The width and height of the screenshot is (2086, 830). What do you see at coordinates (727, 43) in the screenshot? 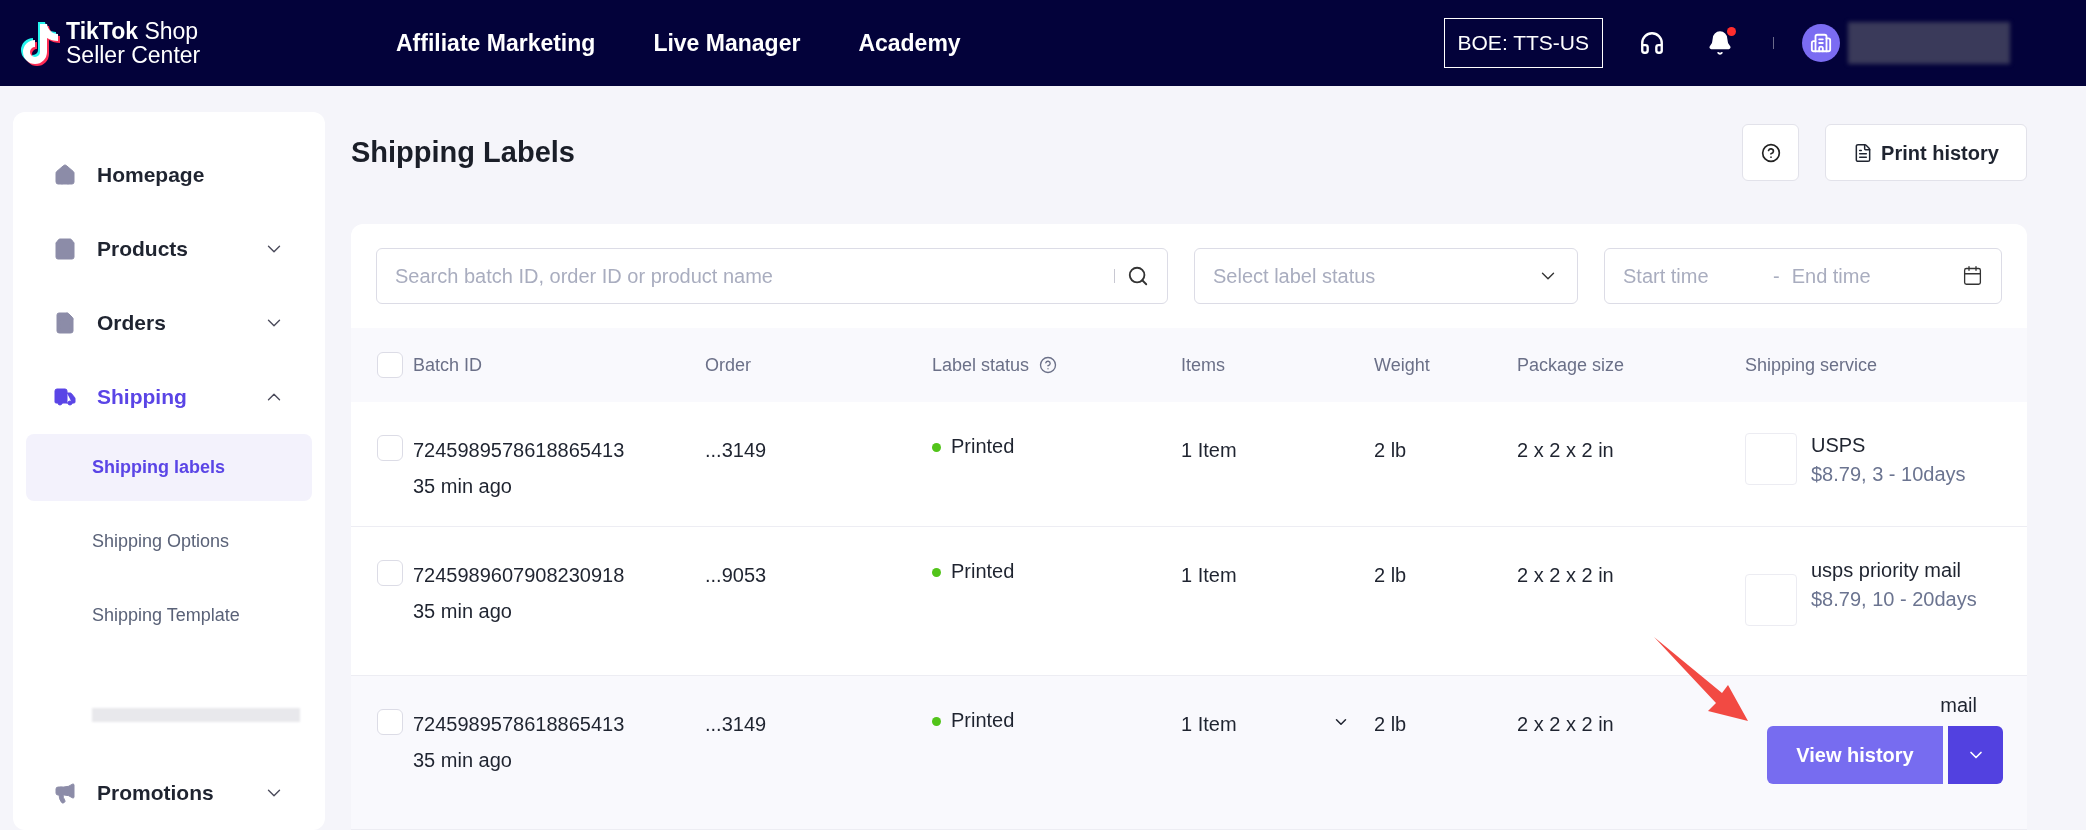
I see `nav-link: Live Manager` at bounding box center [727, 43].